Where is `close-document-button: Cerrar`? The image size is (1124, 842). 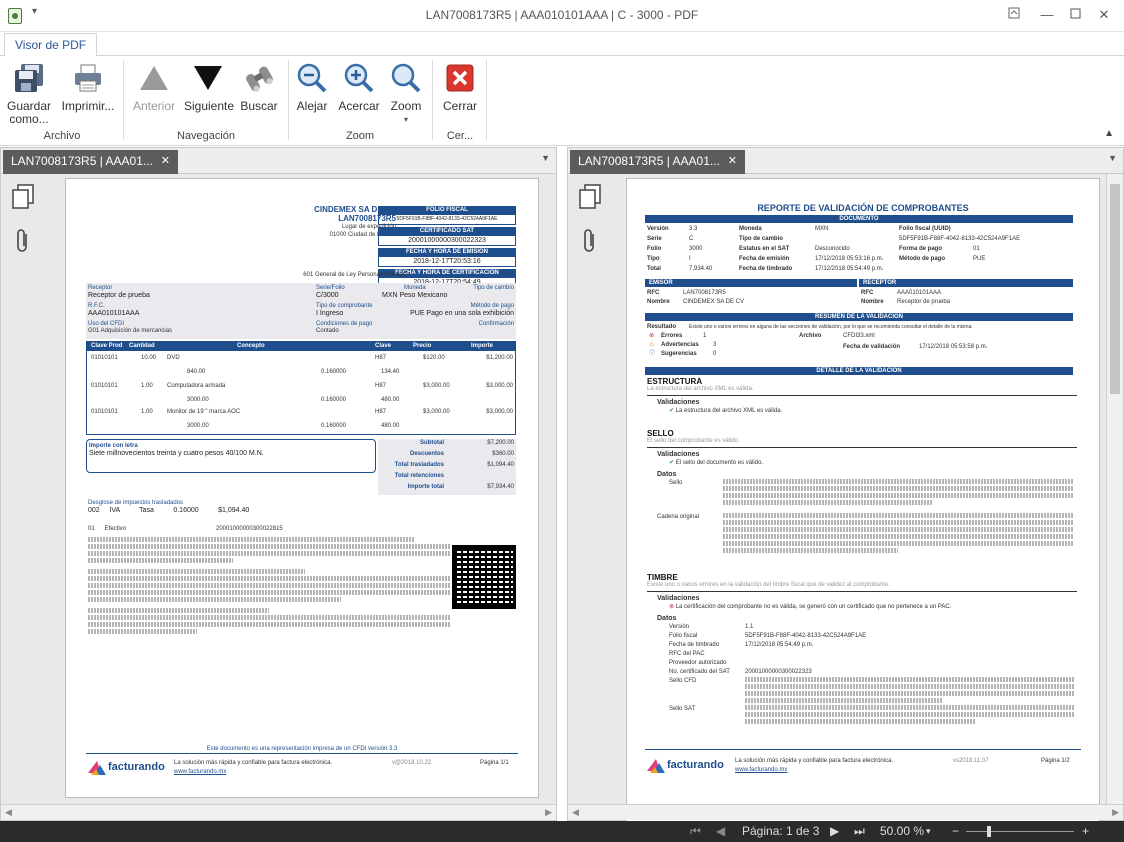
close-document-button: Cerrar is located at coordinates (460, 87).